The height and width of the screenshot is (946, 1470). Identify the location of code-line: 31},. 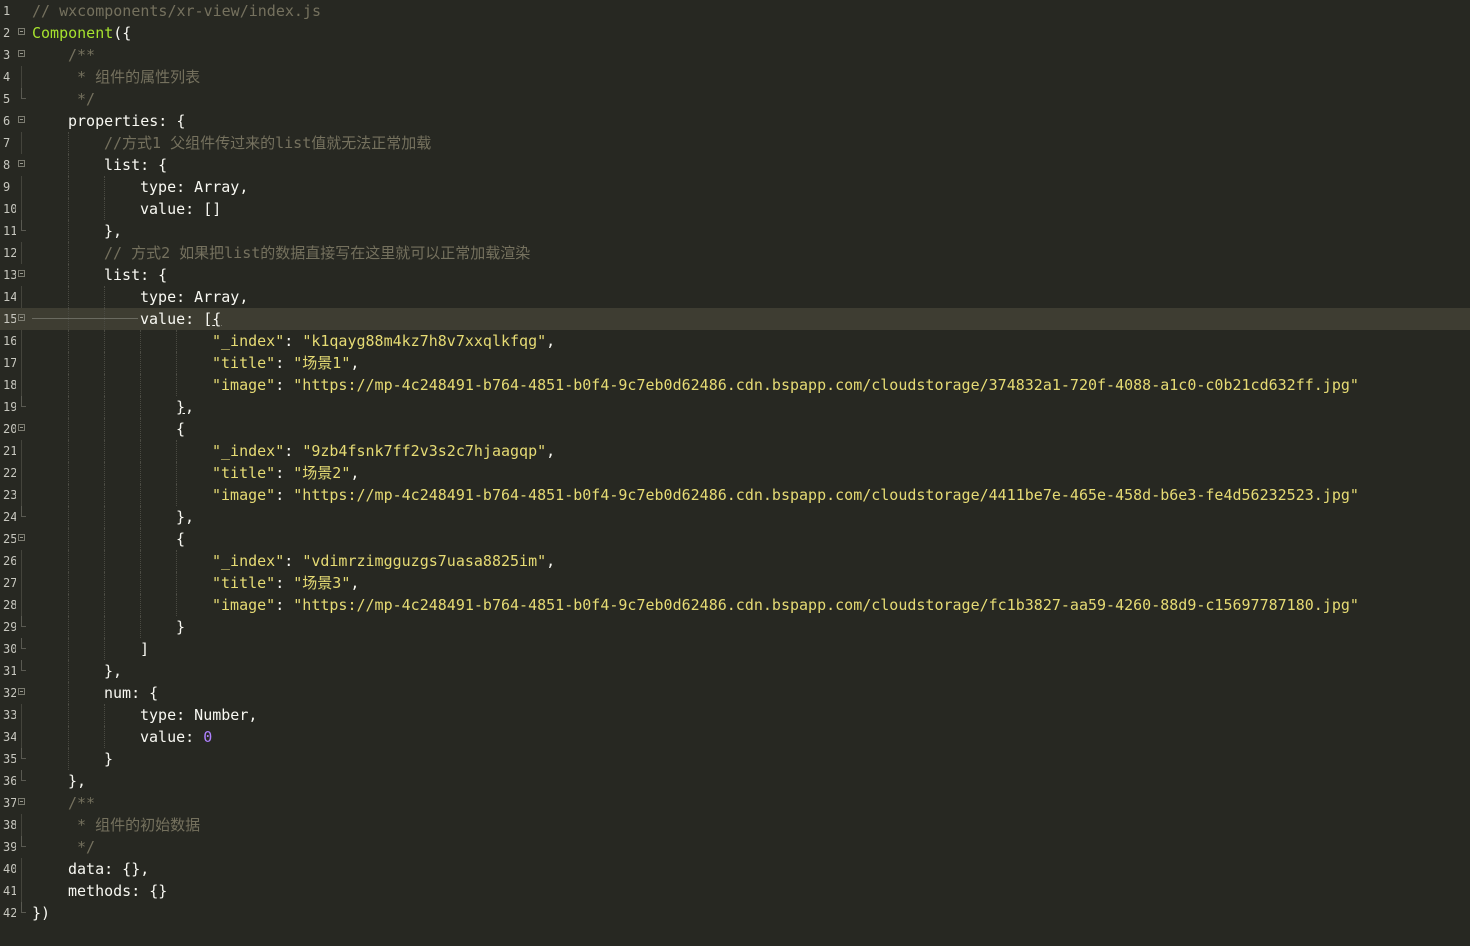
(735, 671).